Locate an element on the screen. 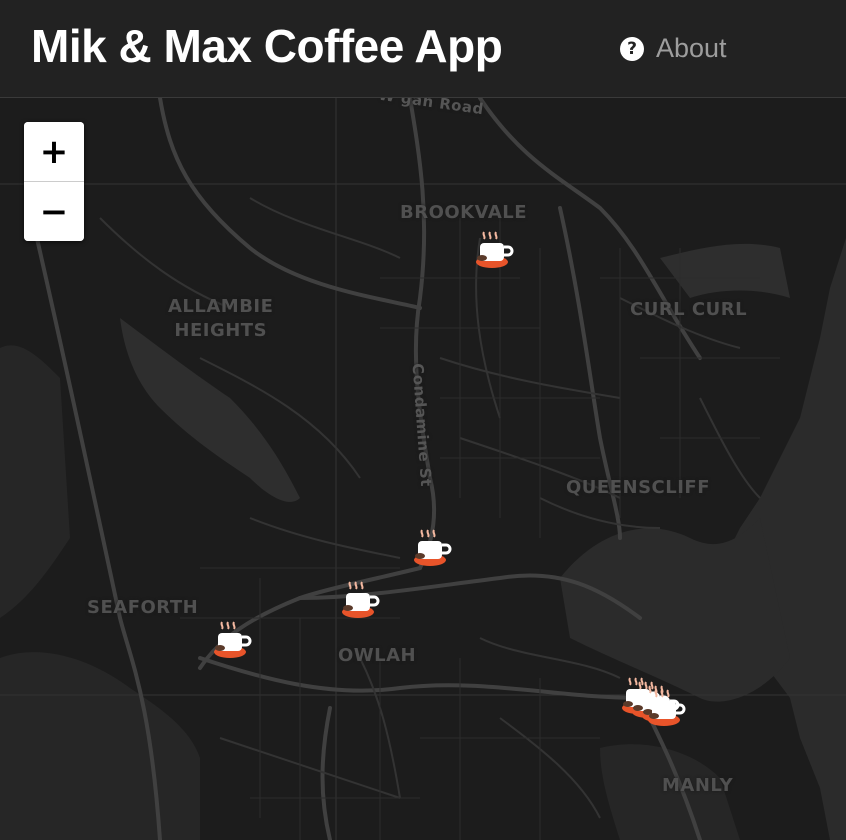  place-label-allambie-heights: ALLAMBIE HEIGHTS is located at coordinates (221, 318).